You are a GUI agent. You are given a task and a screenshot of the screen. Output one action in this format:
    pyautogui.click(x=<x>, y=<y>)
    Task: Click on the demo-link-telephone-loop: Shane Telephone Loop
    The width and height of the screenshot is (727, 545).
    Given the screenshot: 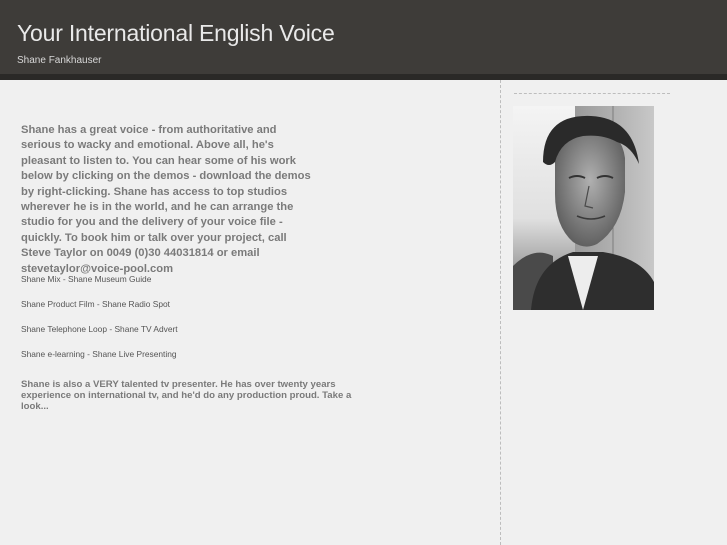 What is the action you would take?
    pyautogui.click(x=64, y=329)
    